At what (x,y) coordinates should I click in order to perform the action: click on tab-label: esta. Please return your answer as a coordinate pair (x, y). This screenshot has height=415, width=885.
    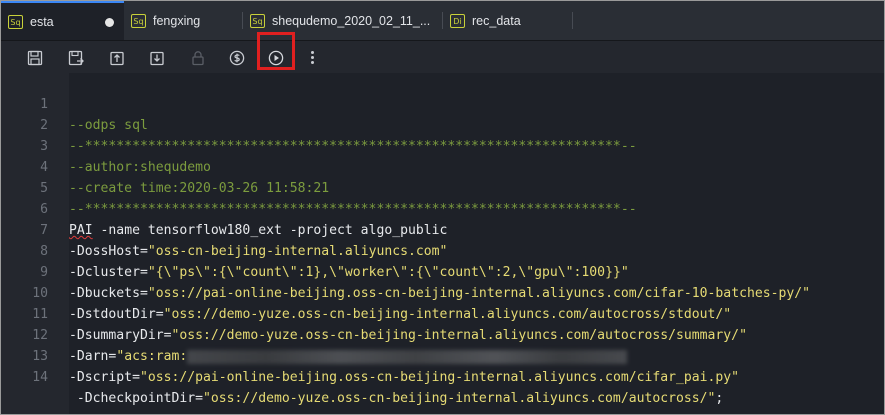
    Looking at the image, I should click on (42, 21).